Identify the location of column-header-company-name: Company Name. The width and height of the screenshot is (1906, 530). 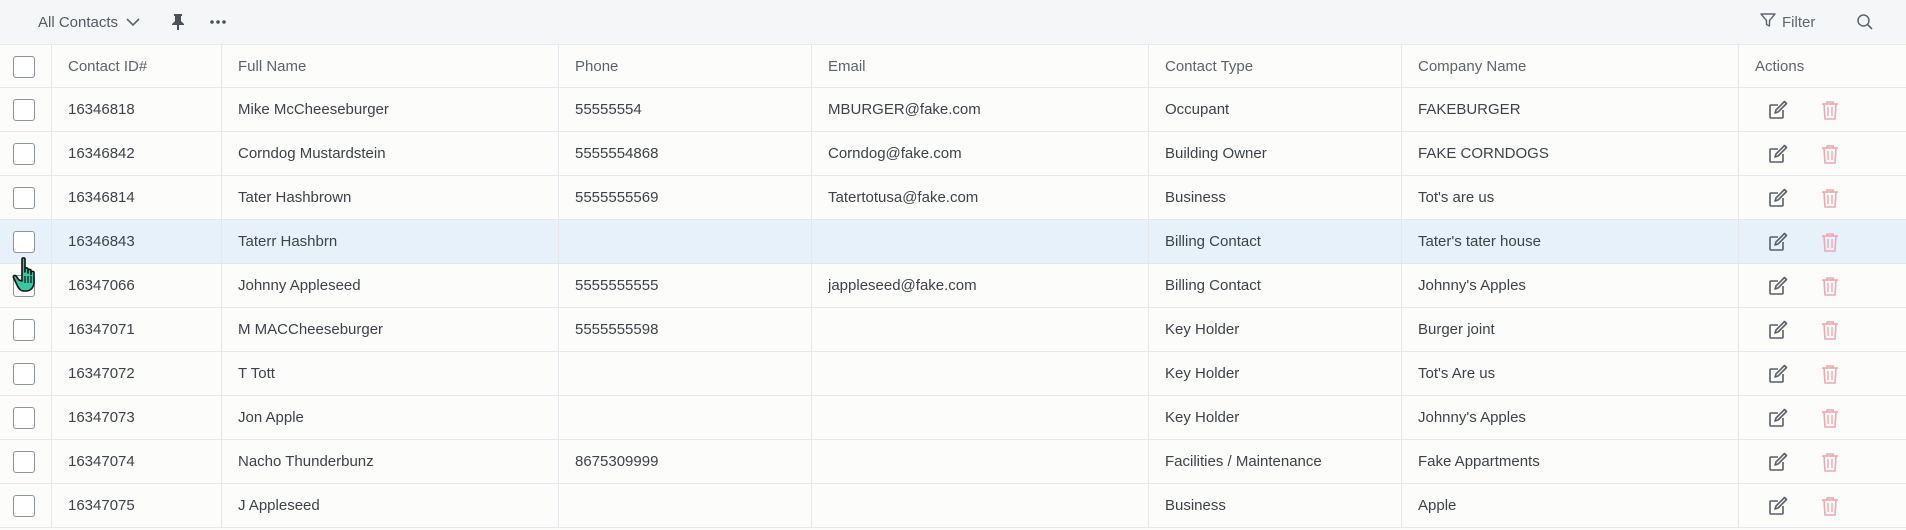
(1472, 66).